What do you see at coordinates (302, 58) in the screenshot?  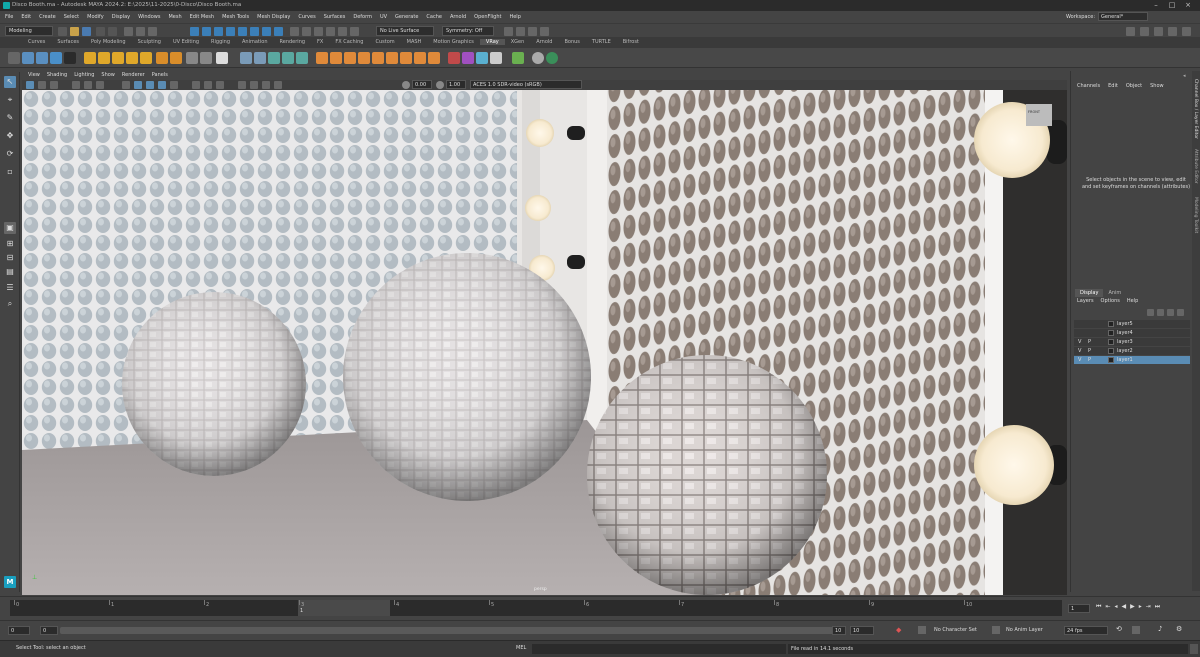 I see `vray-displacement-icon` at bounding box center [302, 58].